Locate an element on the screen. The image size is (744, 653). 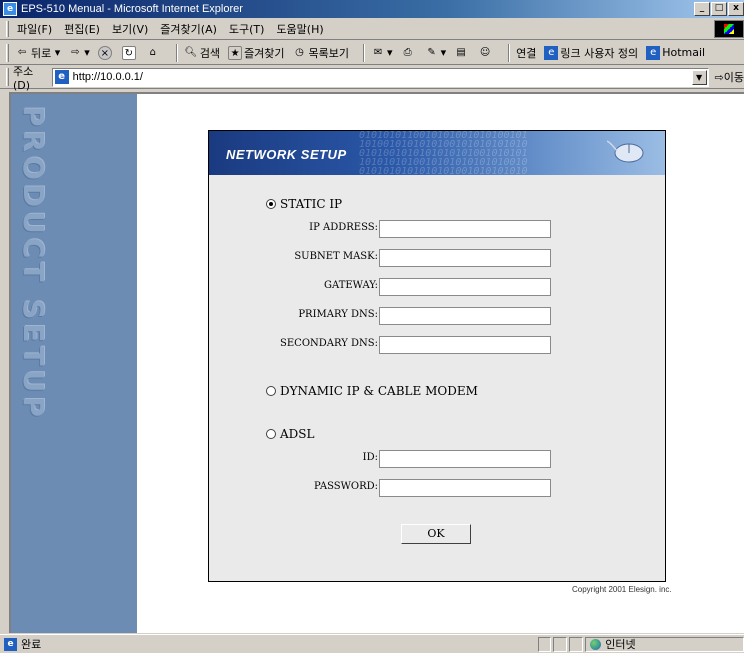
print-icon: ⎙ is located at coordinates (407, 52).